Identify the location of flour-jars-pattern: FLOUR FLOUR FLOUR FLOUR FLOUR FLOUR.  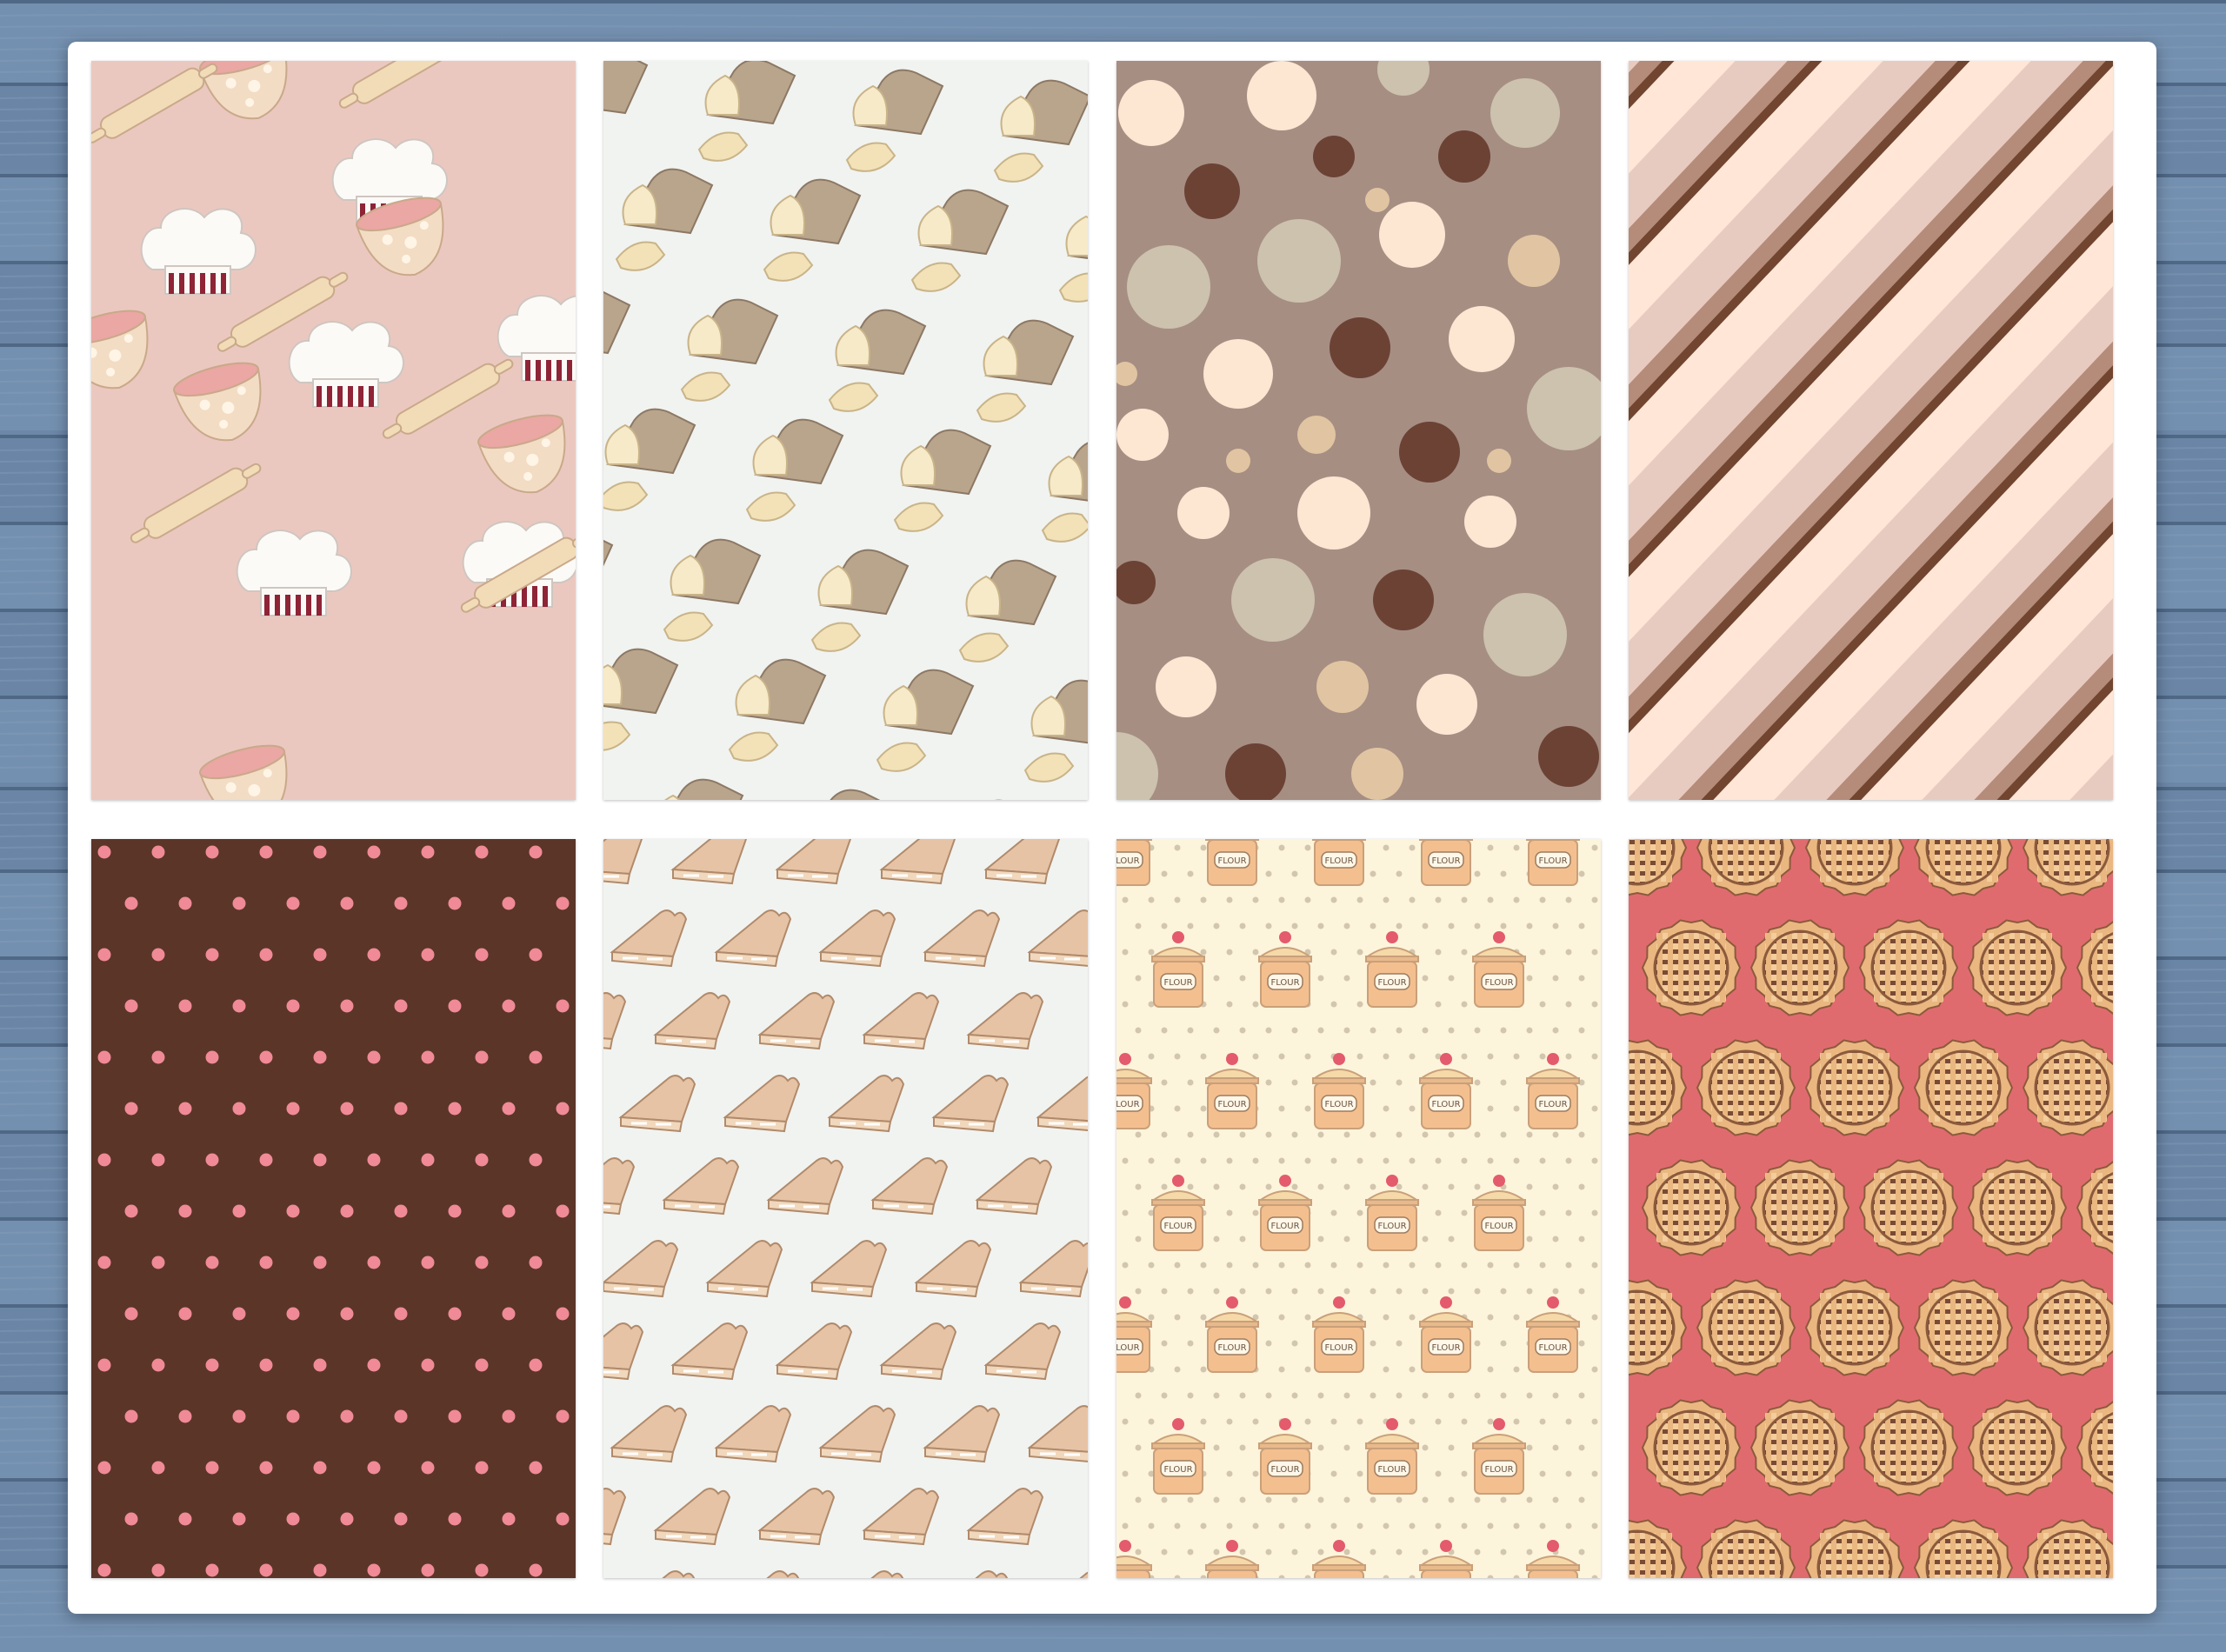
(1358, 1208).